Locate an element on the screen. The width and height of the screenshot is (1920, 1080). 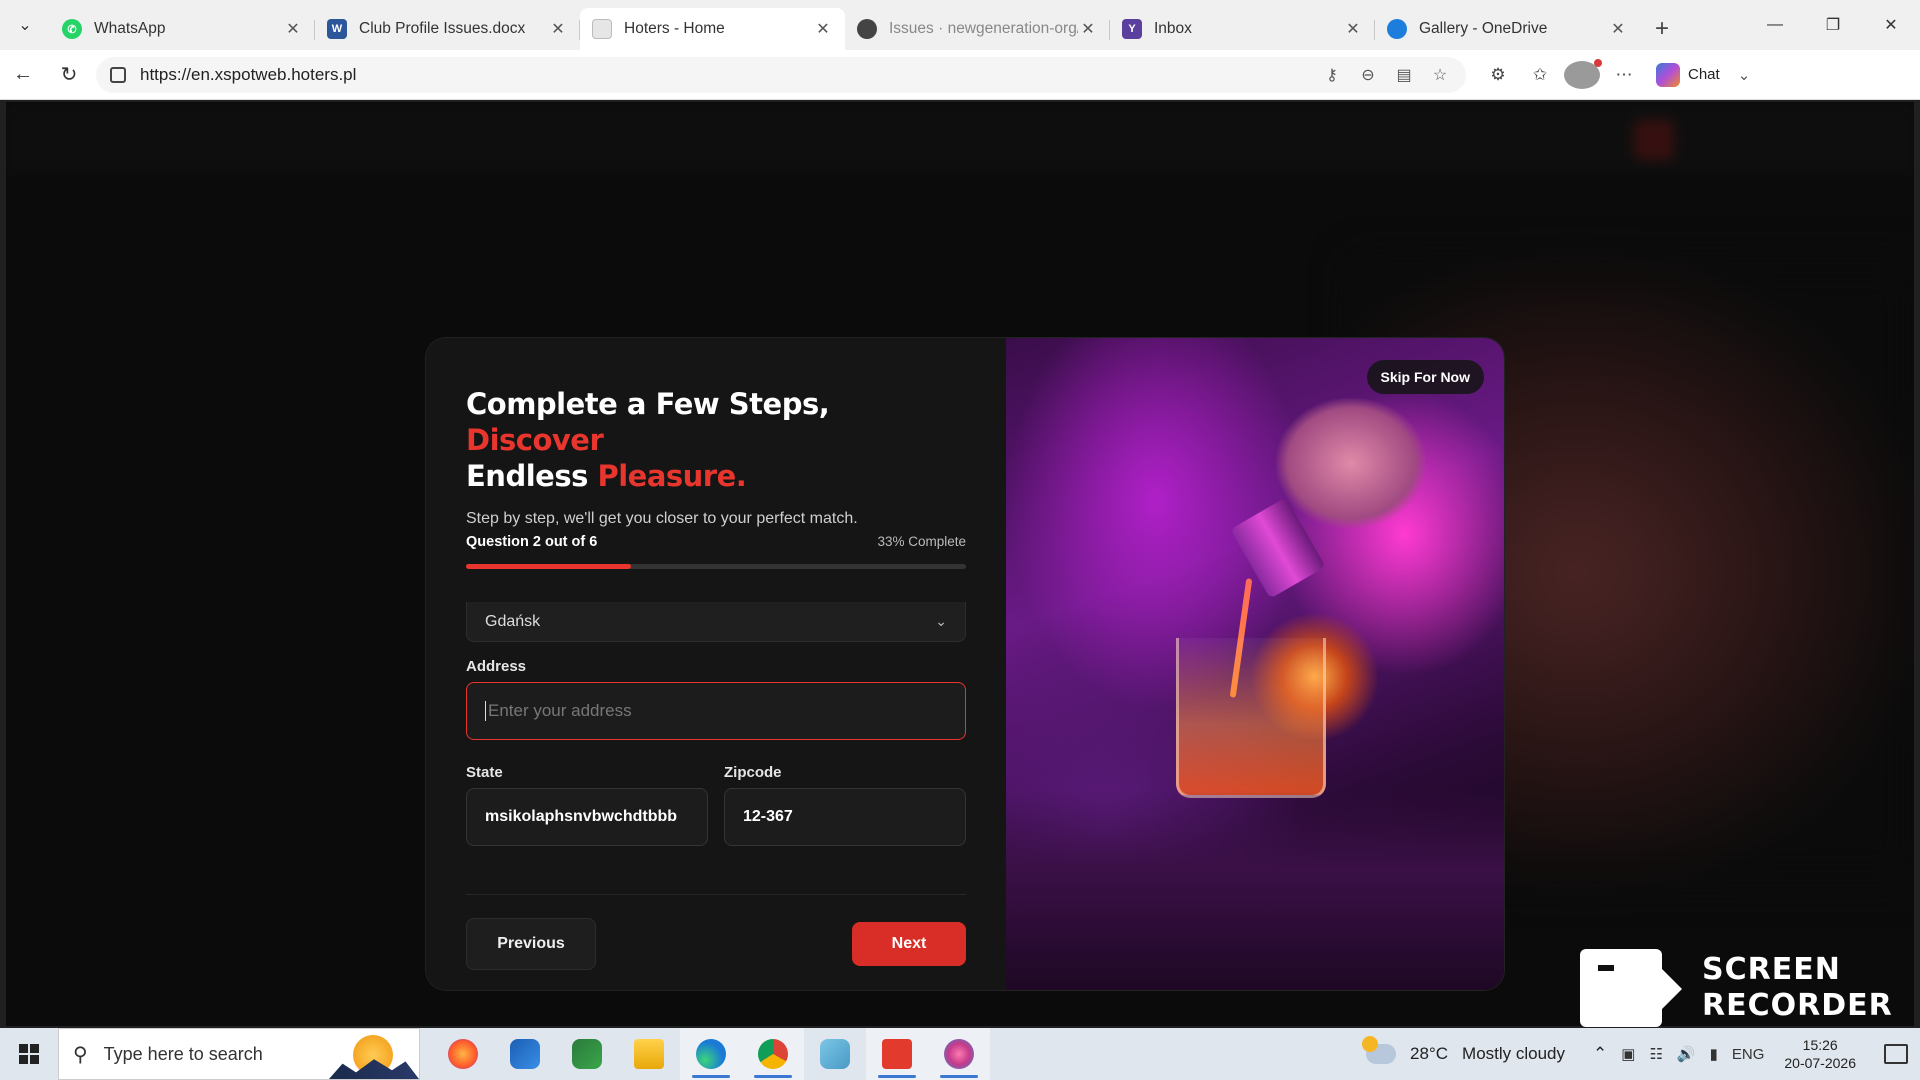
divider is located at coordinates (716, 894).